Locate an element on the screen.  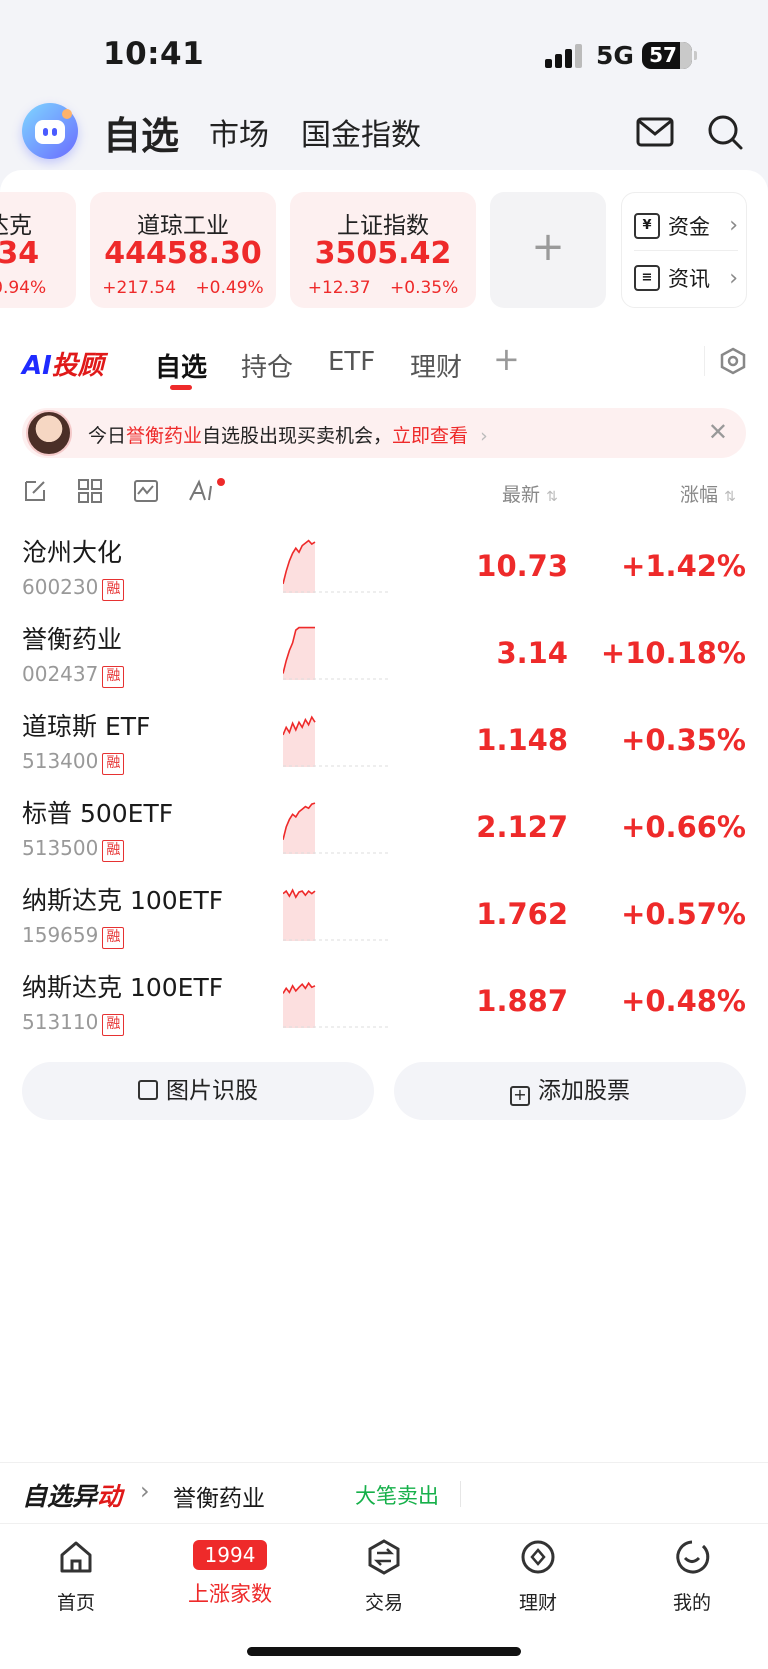
table-row: 道琼斯 ETF 513400 融 1.148 +0.35% is located at coordinates (384, 744).